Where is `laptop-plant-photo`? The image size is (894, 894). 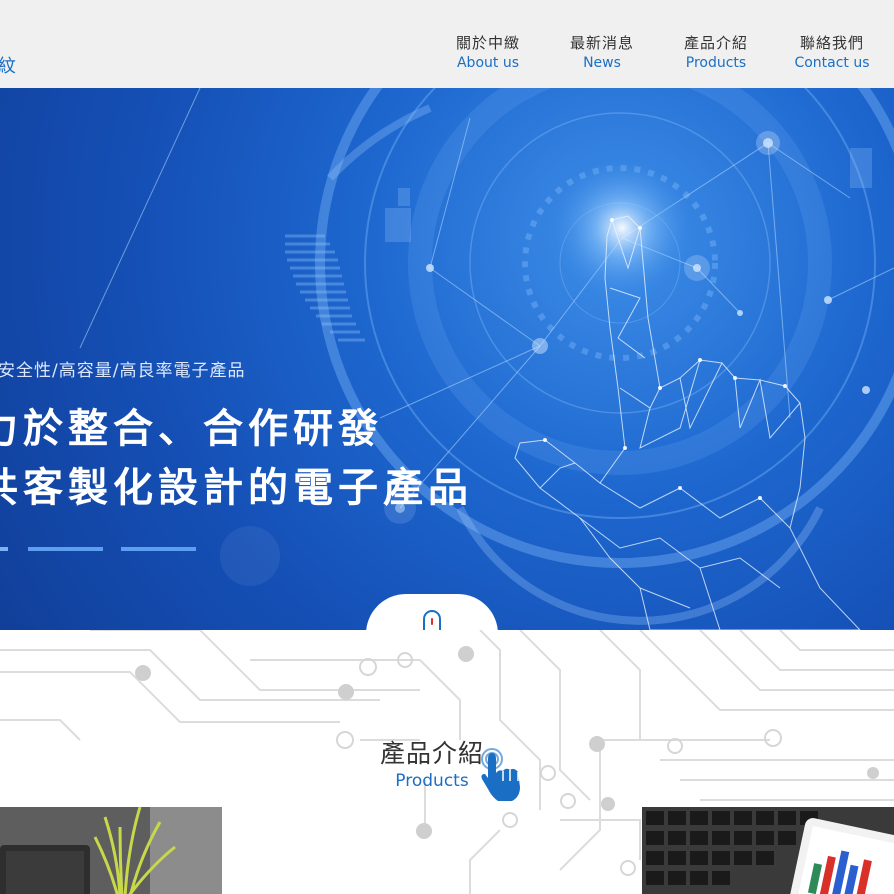
laptop-plant-photo is located at coordinates (111, 850).